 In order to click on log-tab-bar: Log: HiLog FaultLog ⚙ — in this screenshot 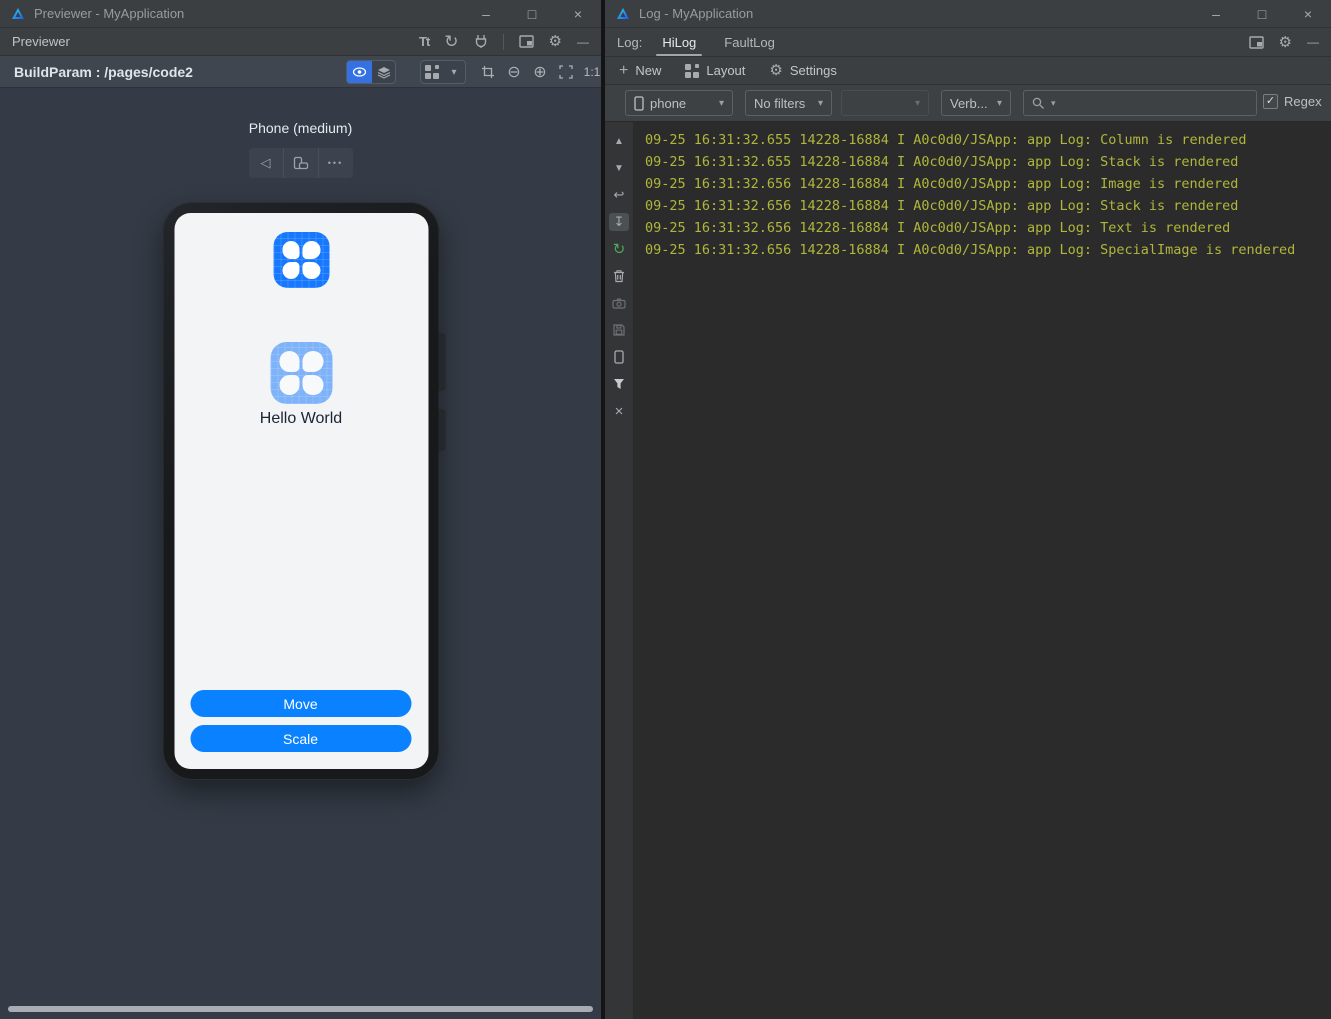, I will do `click(968, 42)`.